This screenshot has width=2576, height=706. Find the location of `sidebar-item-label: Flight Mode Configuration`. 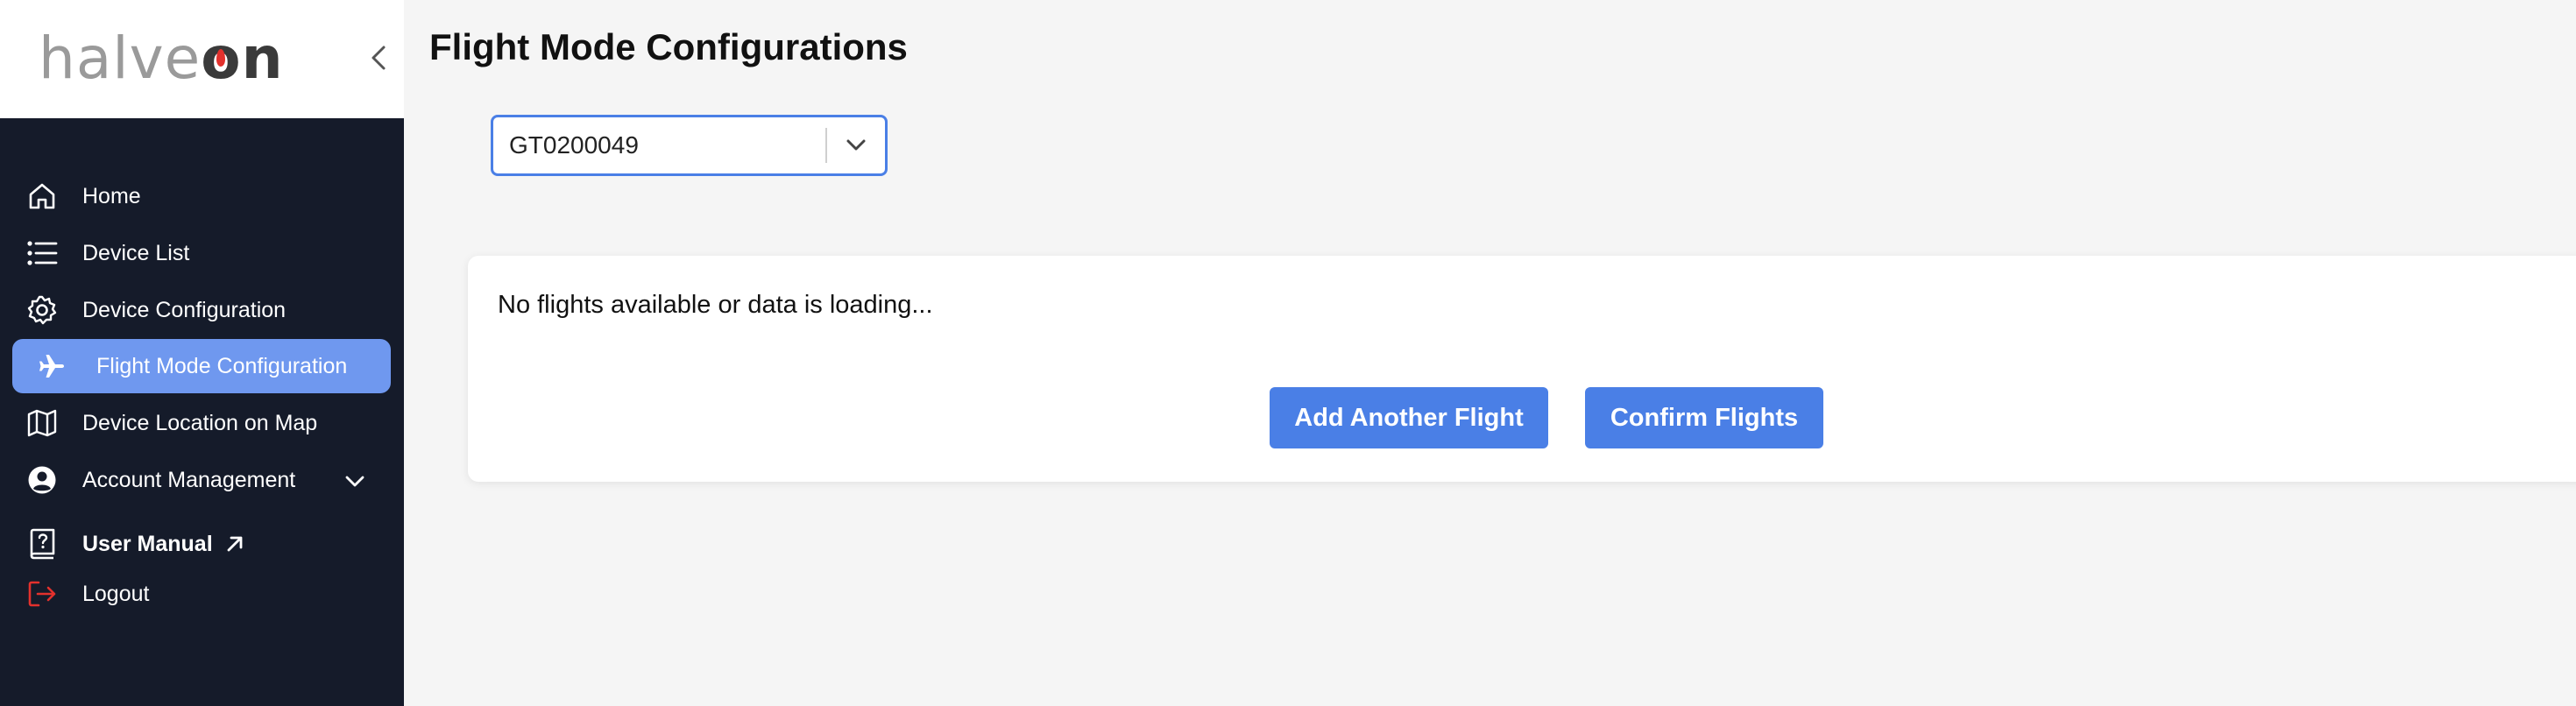

sidebar-item-label: Flight Mode Configuration is located at coordinates (222, 366).